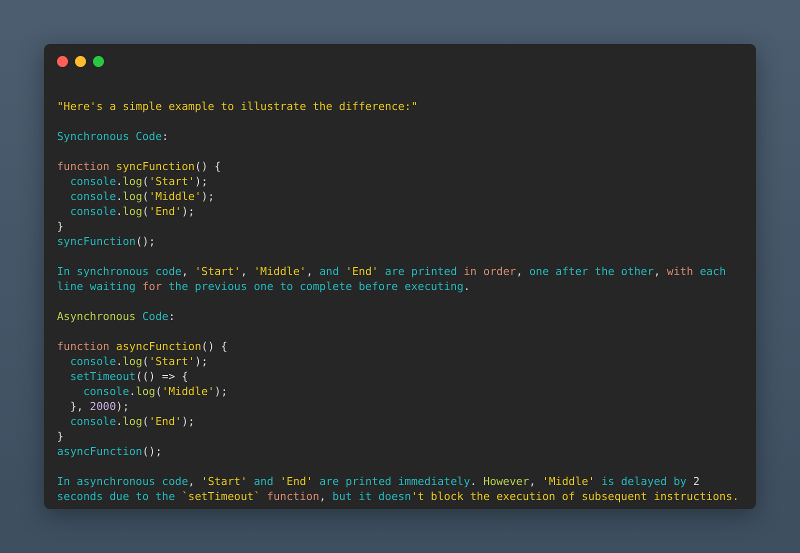 Image resolution: width=800 pixels, height=553 pixels. What do you see at coordinates (106, 241) in the screenshot?
I see `code-line: syncFunction();` at bounding box center [106, 241].